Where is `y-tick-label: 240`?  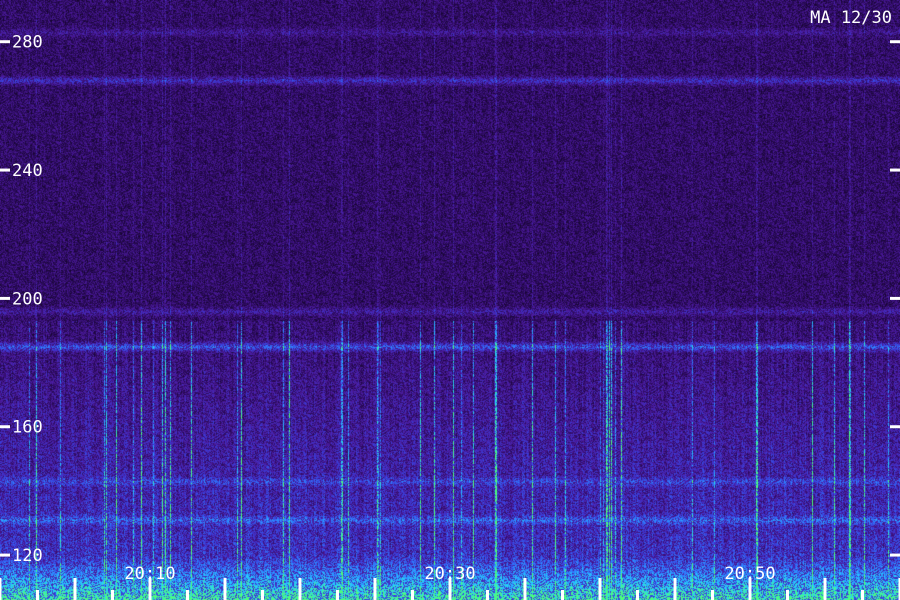 y-tick-label: 240 is located at coordinates (27, 171).